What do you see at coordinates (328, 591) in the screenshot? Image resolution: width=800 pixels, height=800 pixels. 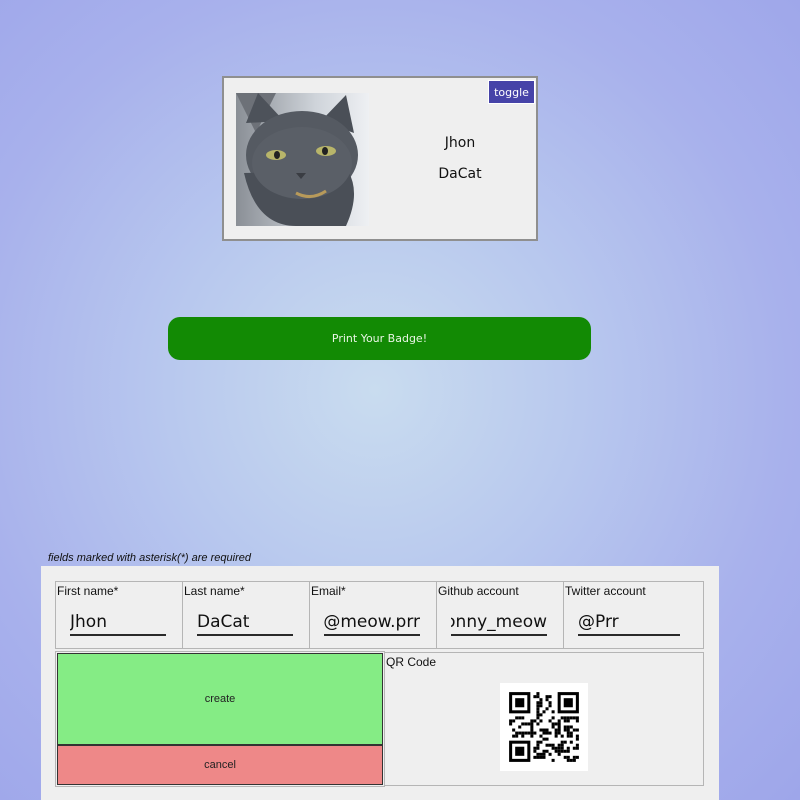 I see `email-label: Email*` at bounding box center [328, 591].